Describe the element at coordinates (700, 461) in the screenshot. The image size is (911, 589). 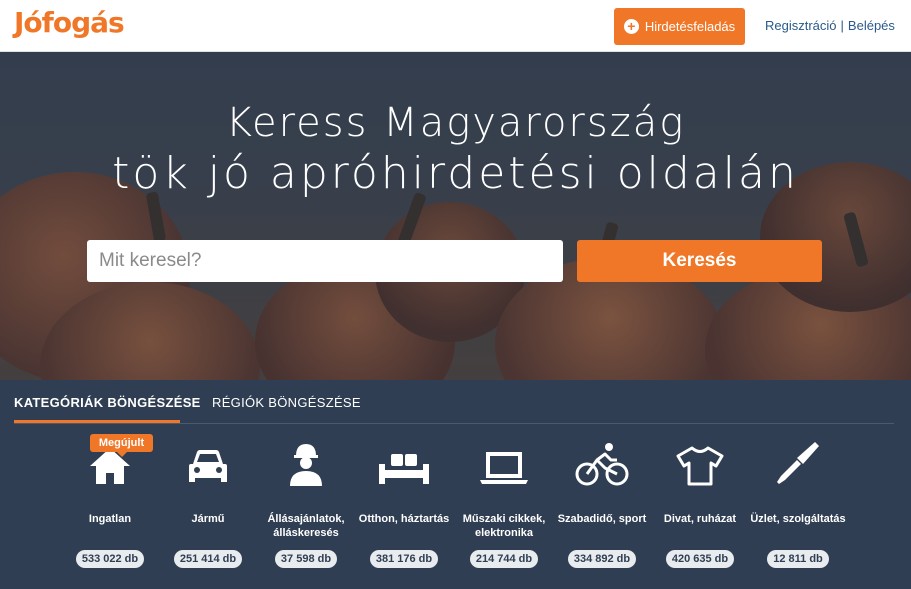
I see `tshirt-icon` at that location.